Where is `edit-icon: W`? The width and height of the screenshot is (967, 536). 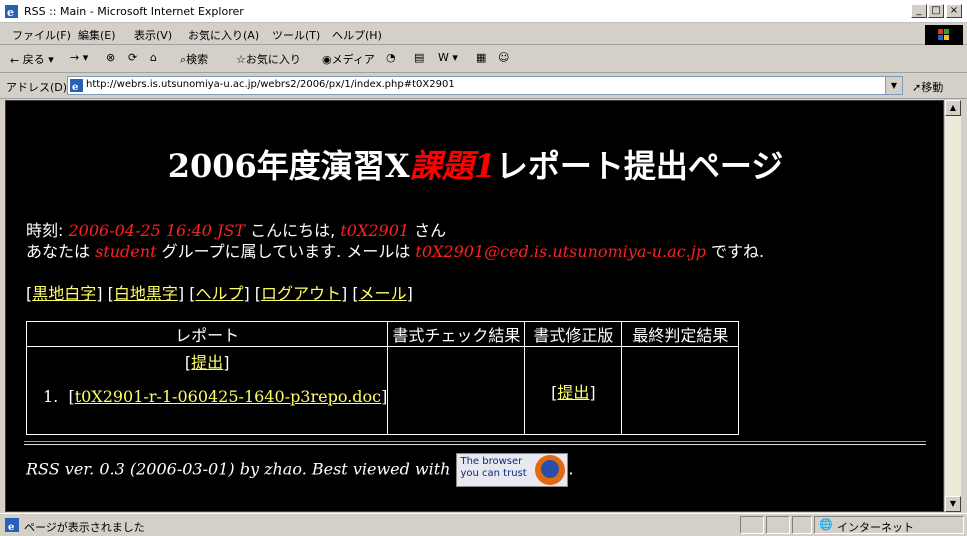
edit-icon: W is located at coordinates (443, 57).